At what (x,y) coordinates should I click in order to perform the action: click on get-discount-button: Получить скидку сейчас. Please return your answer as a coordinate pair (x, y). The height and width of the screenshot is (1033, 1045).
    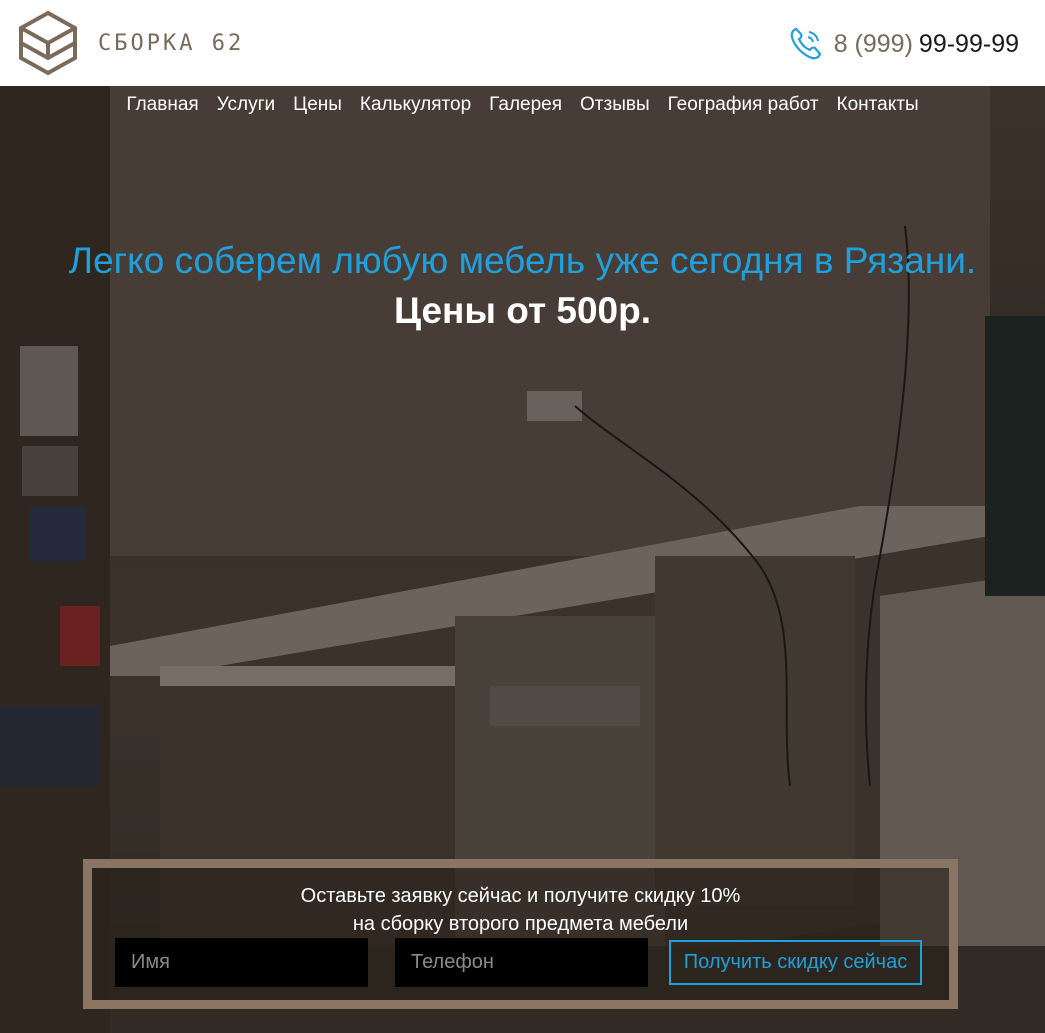
    Looking at the image, I should click on (795, 962).